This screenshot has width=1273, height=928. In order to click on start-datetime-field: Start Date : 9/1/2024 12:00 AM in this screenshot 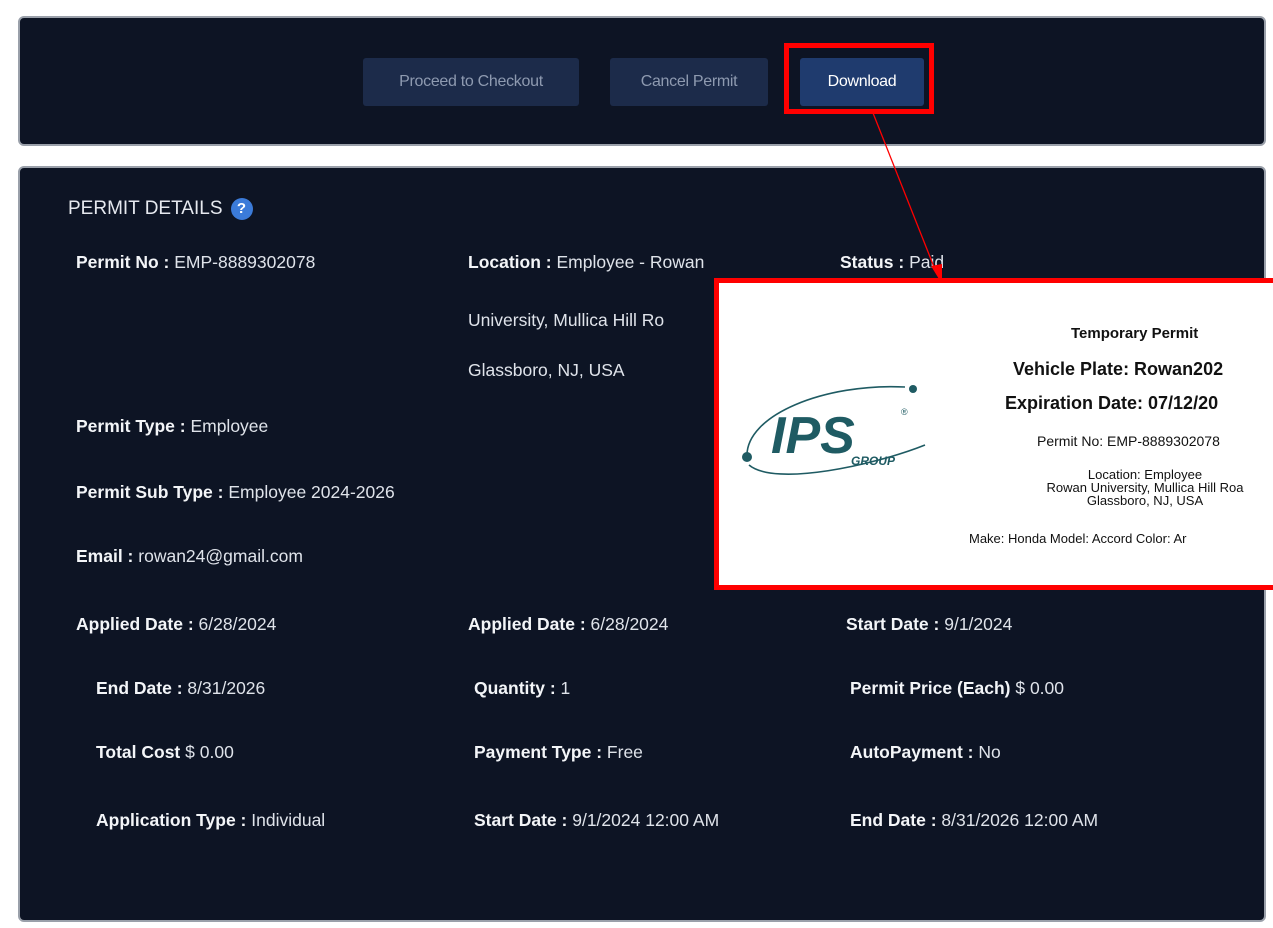, I will do `click(596, 820)`.